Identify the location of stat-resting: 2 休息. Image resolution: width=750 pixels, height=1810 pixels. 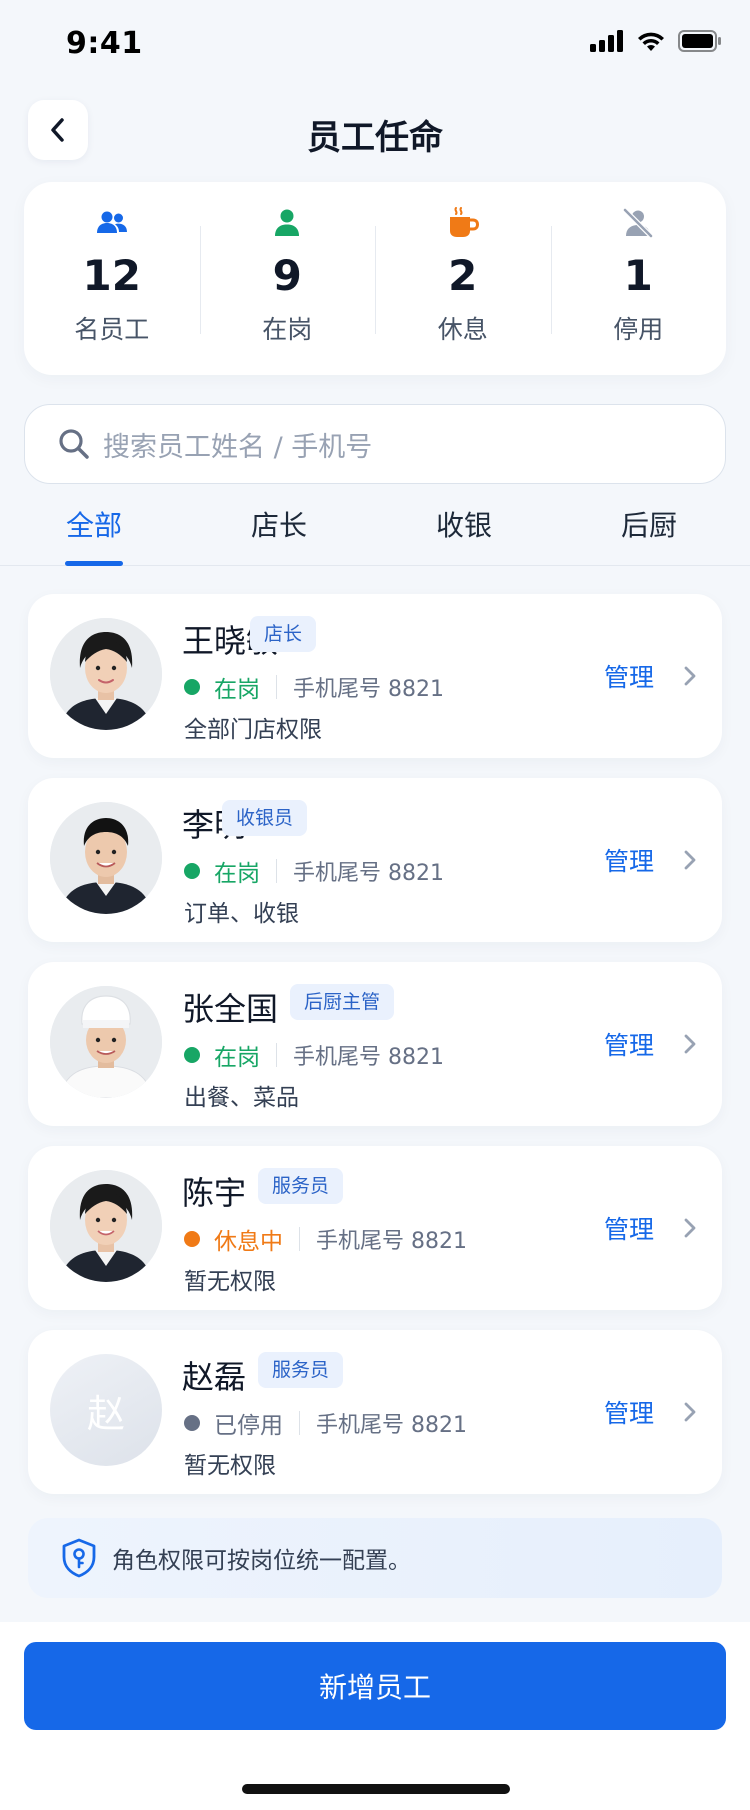
(463, 278).